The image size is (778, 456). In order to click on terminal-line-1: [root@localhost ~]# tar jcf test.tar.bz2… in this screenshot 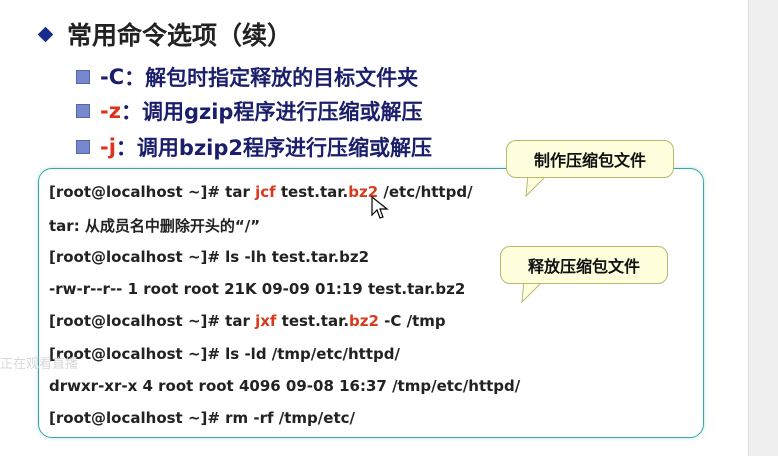, I will do `click(261, 192)`.